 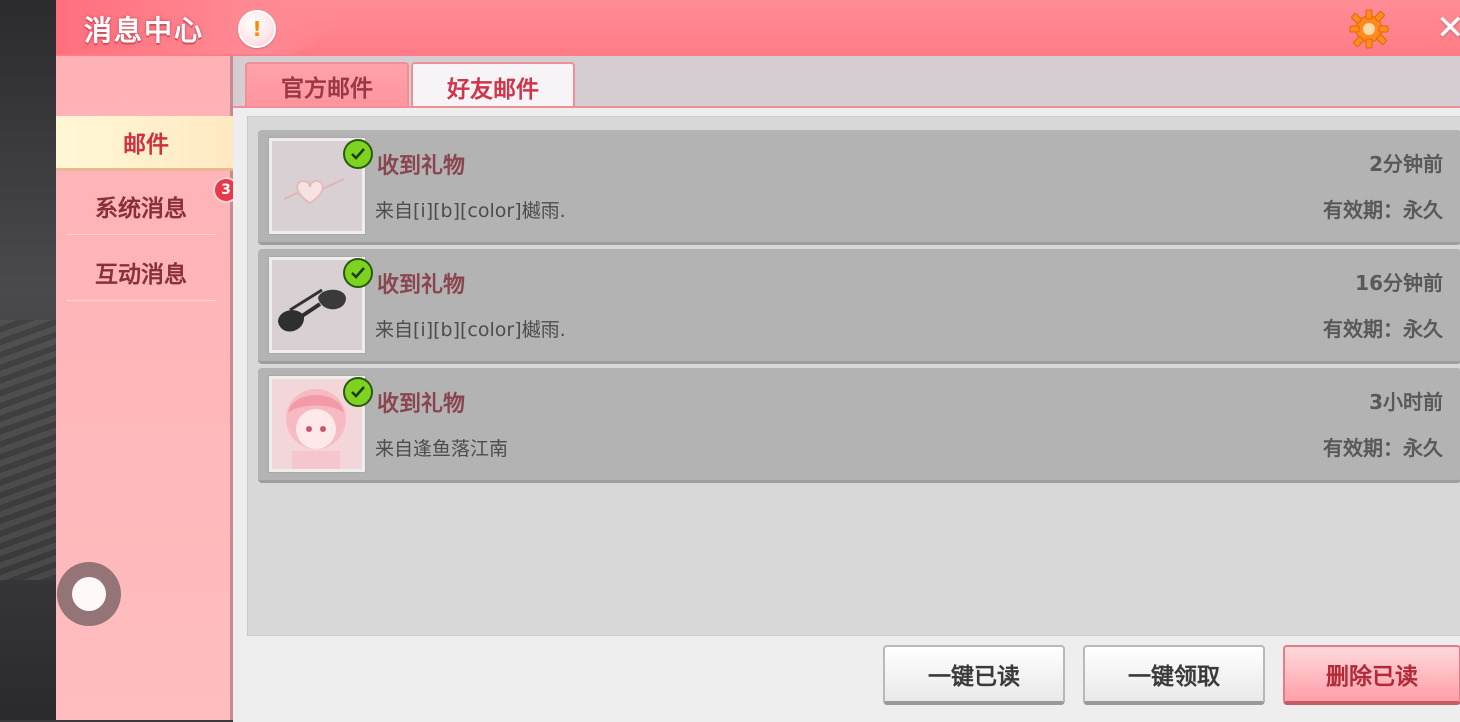 I want to click on mark-all-read-button: 一键已读, so click(x=974, y=675).